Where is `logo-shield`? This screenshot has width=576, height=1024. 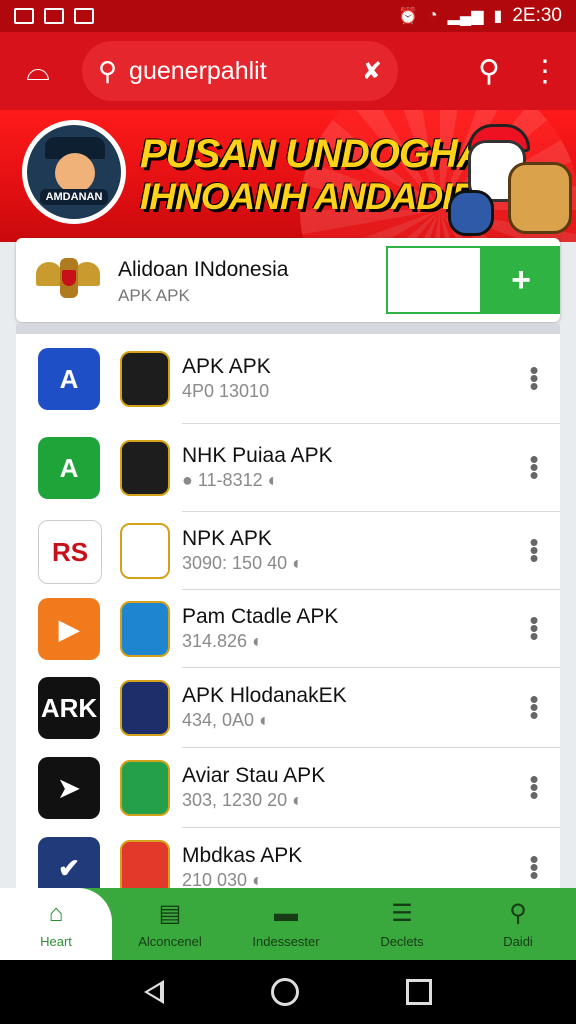
logo-shield is located at coordinates (69, 278).